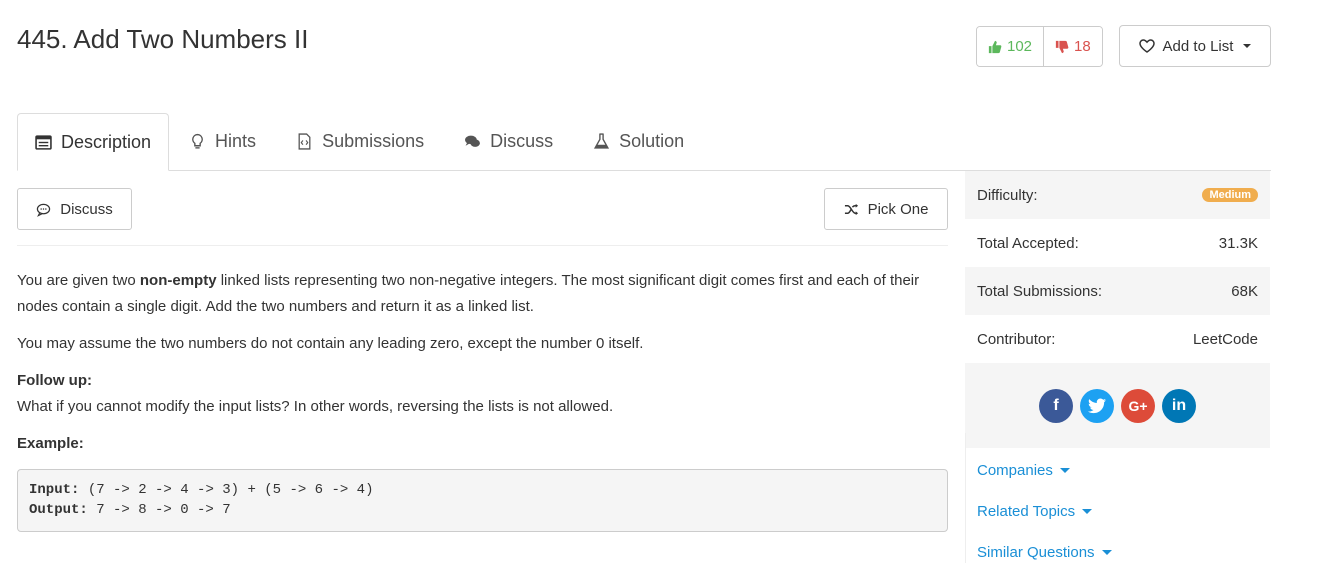  I want to click on shuffle-icon, so click(851, 209).